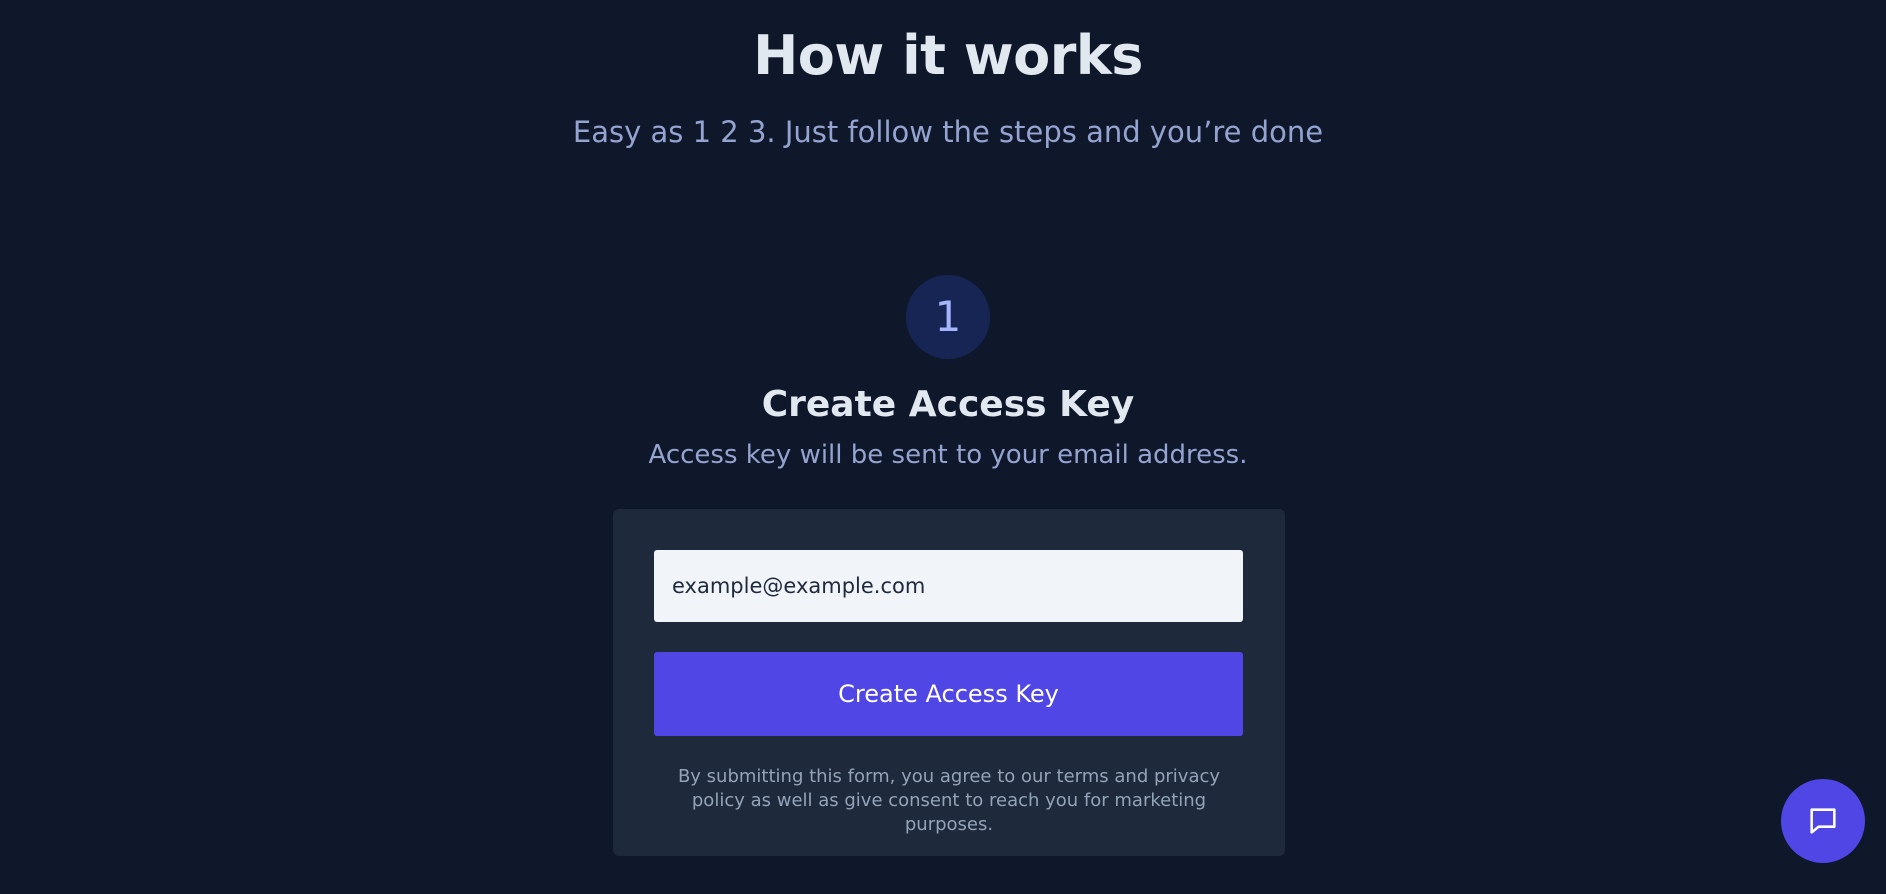  I want to click on email-input, so click(948, 586).